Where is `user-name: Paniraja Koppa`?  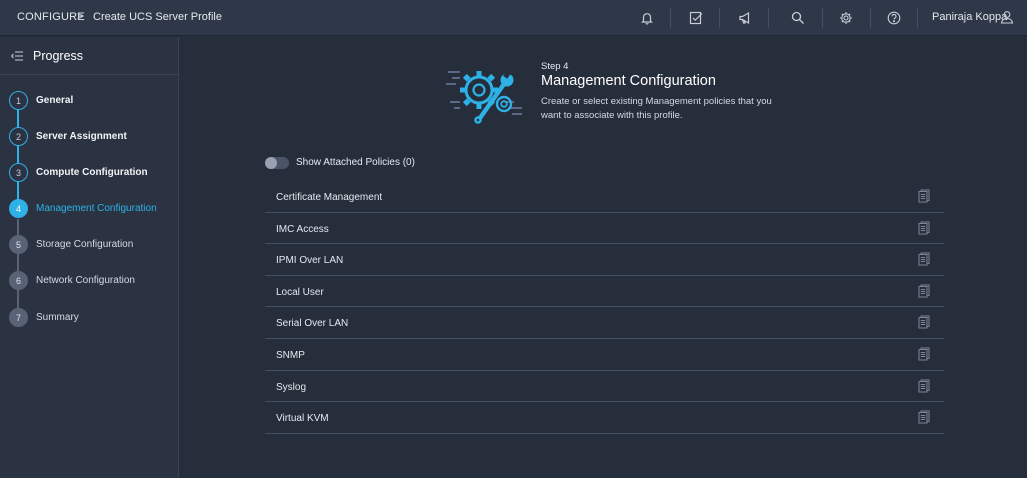 user-name: Paniraja Koppa is located at coordinates (969, 17).